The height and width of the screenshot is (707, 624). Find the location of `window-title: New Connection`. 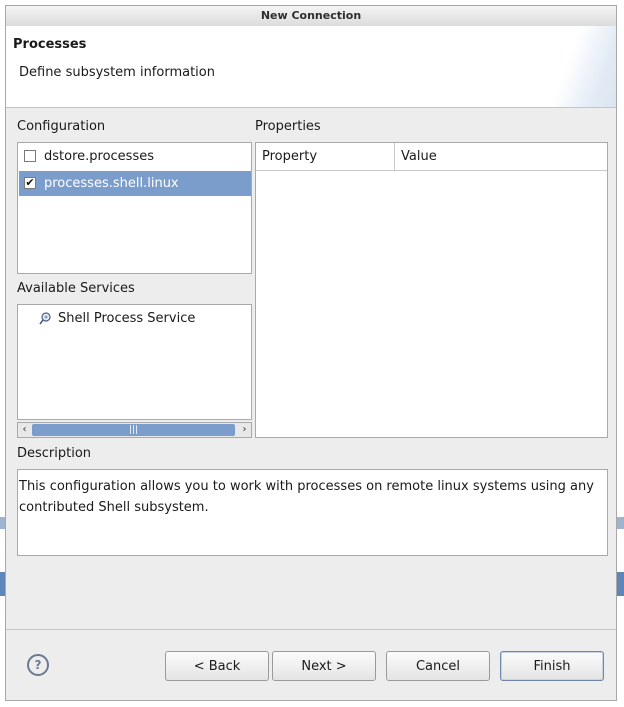

window-title: New Connection is located at coordinates (311, 16).